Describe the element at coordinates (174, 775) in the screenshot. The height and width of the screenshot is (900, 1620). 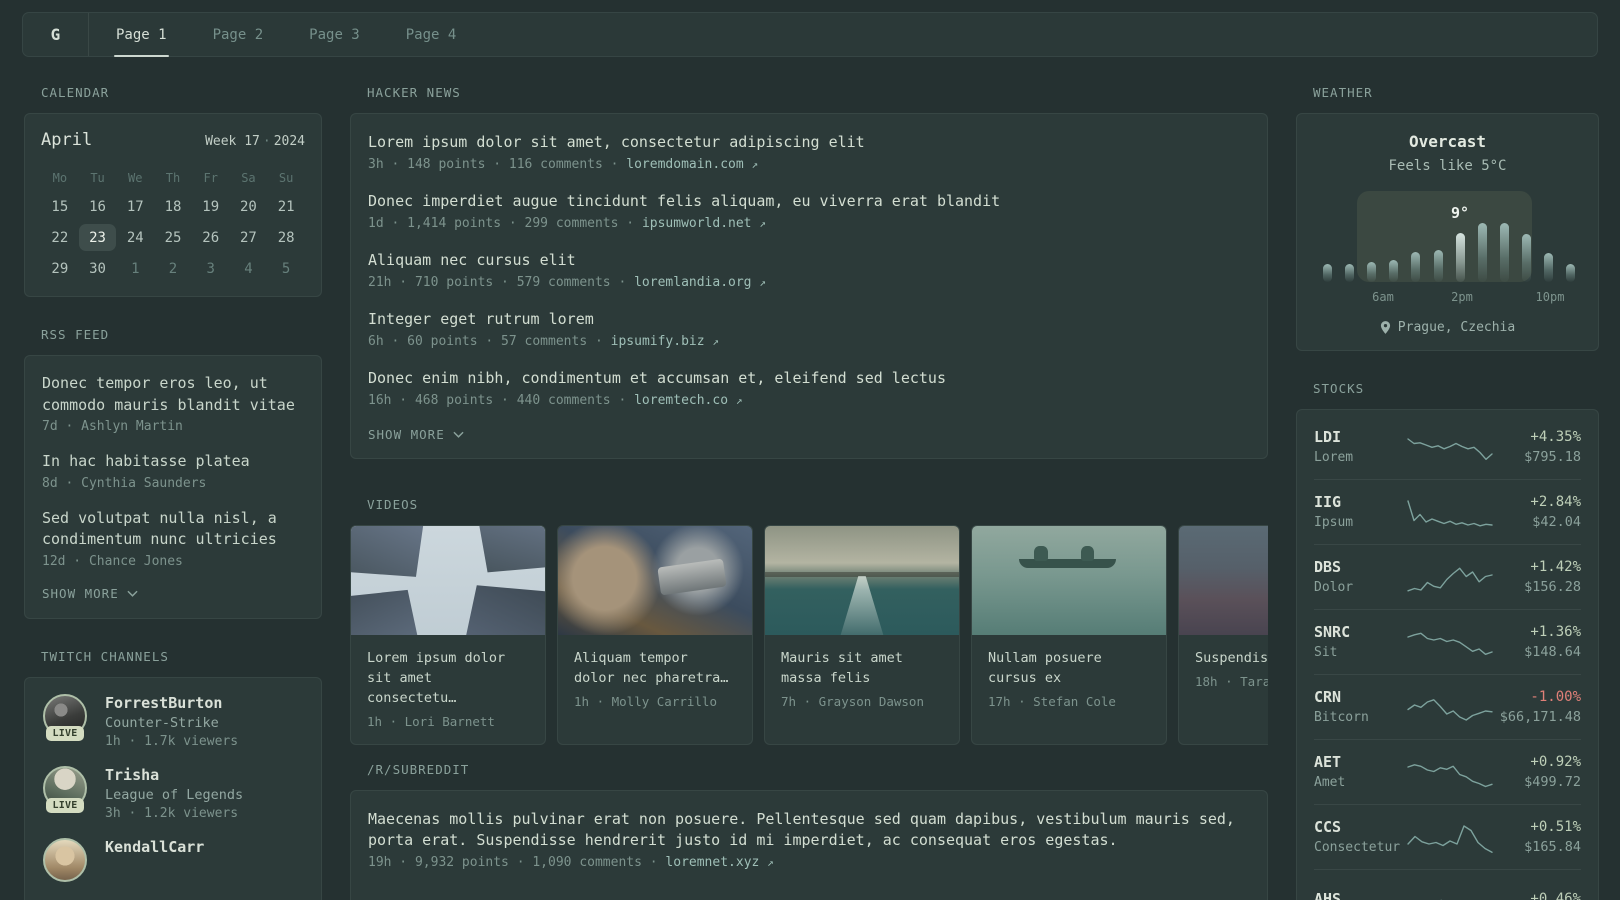
I see `channel-name: Trisha` at that location.